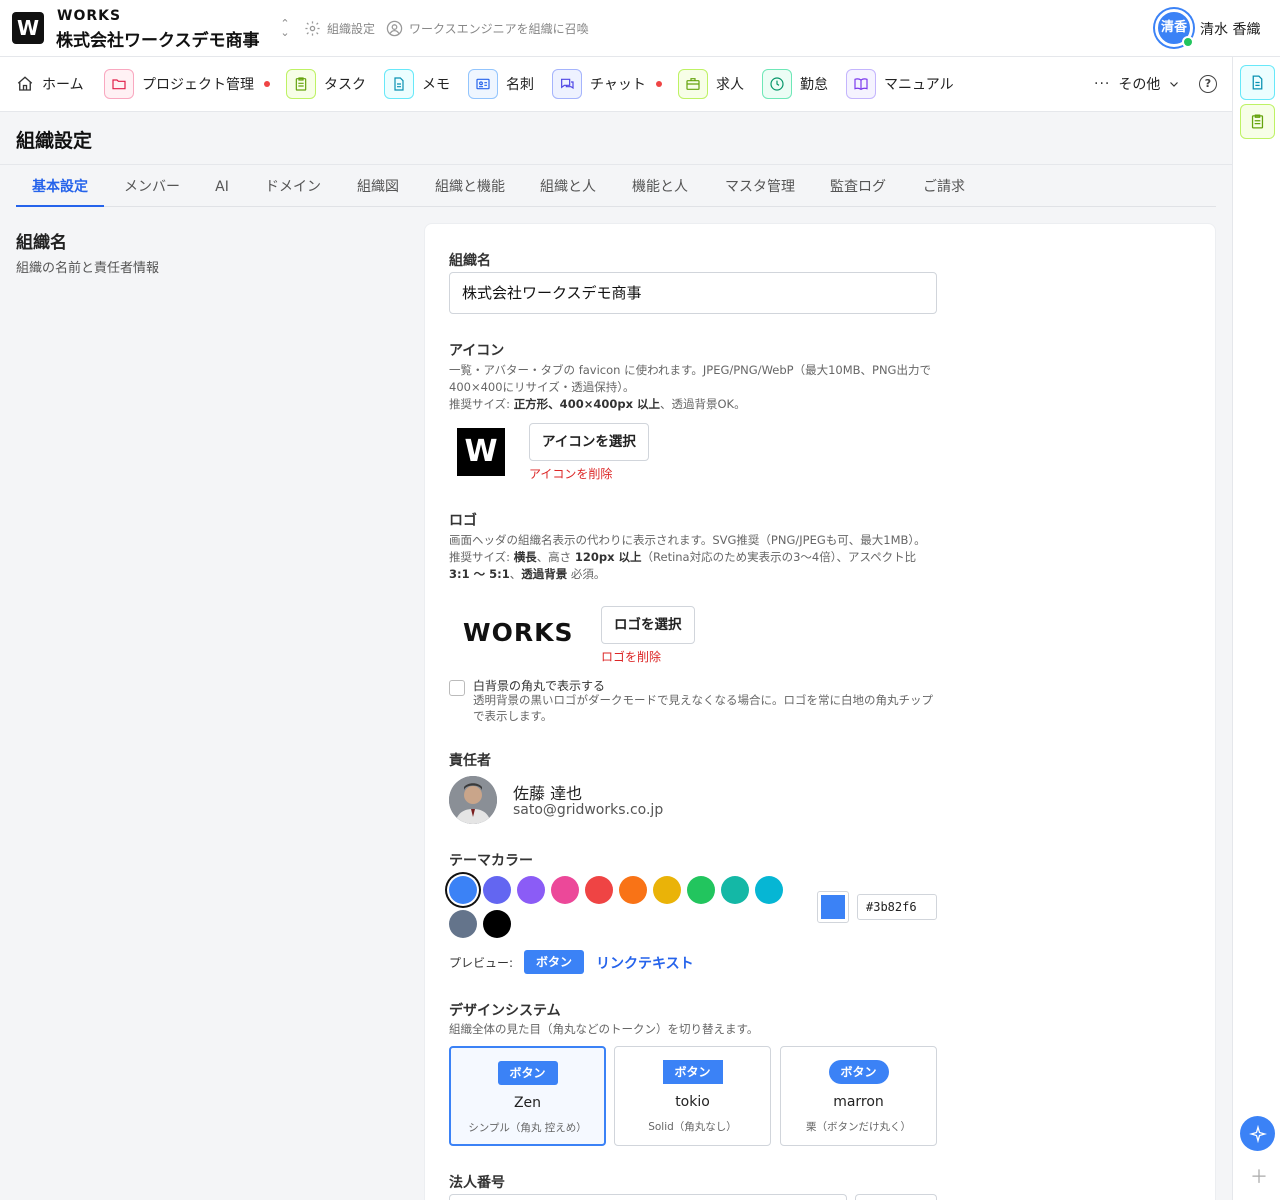  What do you see at coordinates (896, 1197) in the screenshot?
I see `corp-number-button` at bounding box center [896, 1197].